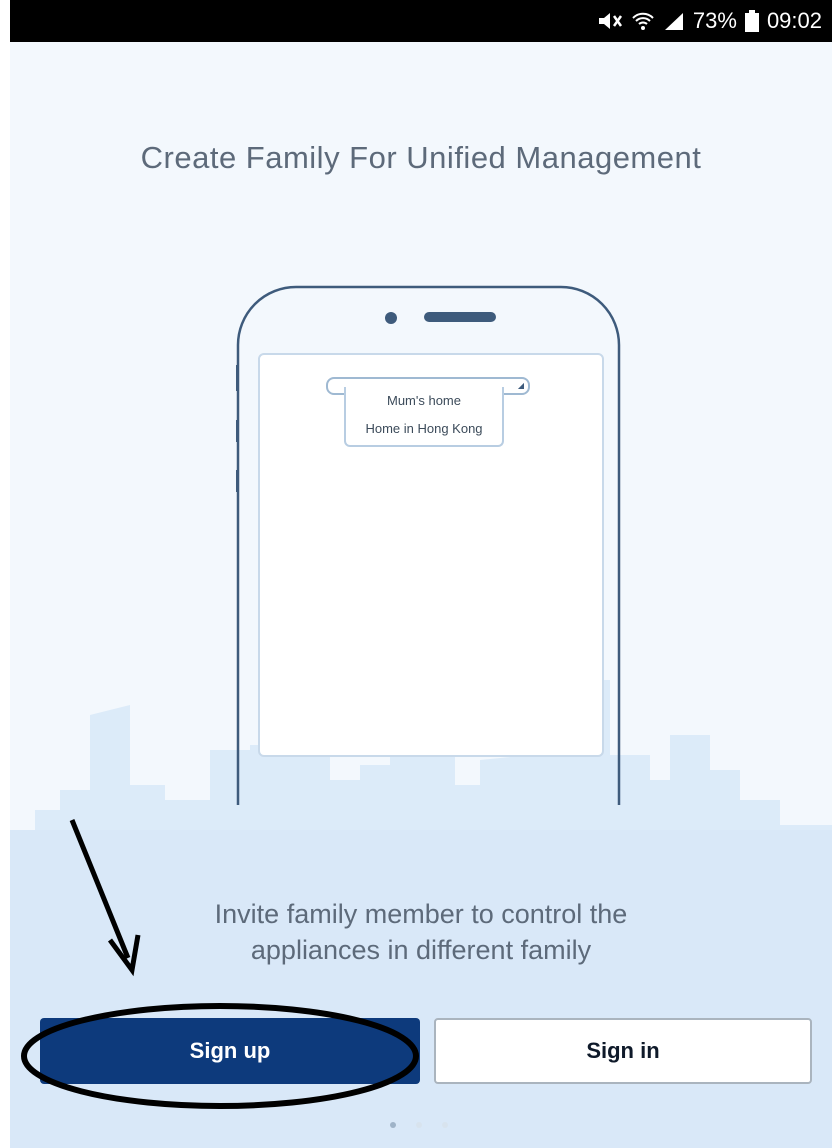 The width and height of the screenshot is (832, 1148). I want to click on mute-icon, so click(610, 21).